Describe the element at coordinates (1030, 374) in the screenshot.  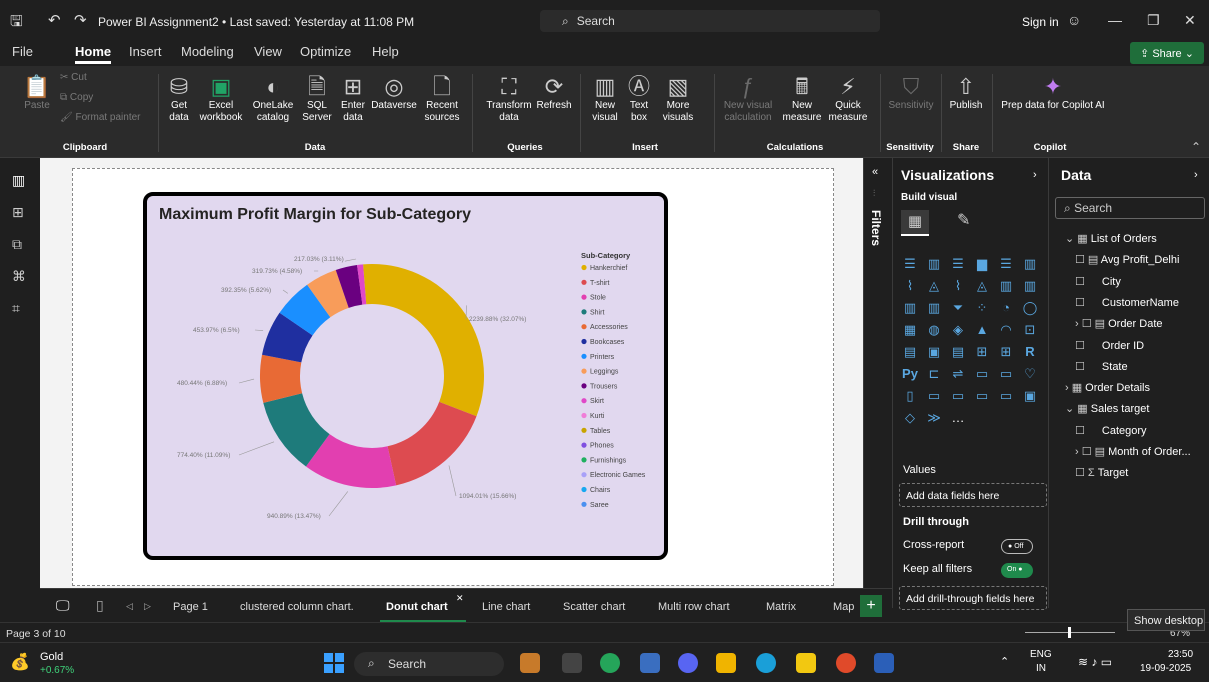
I see `visual-type-icon: ♡` at that location.